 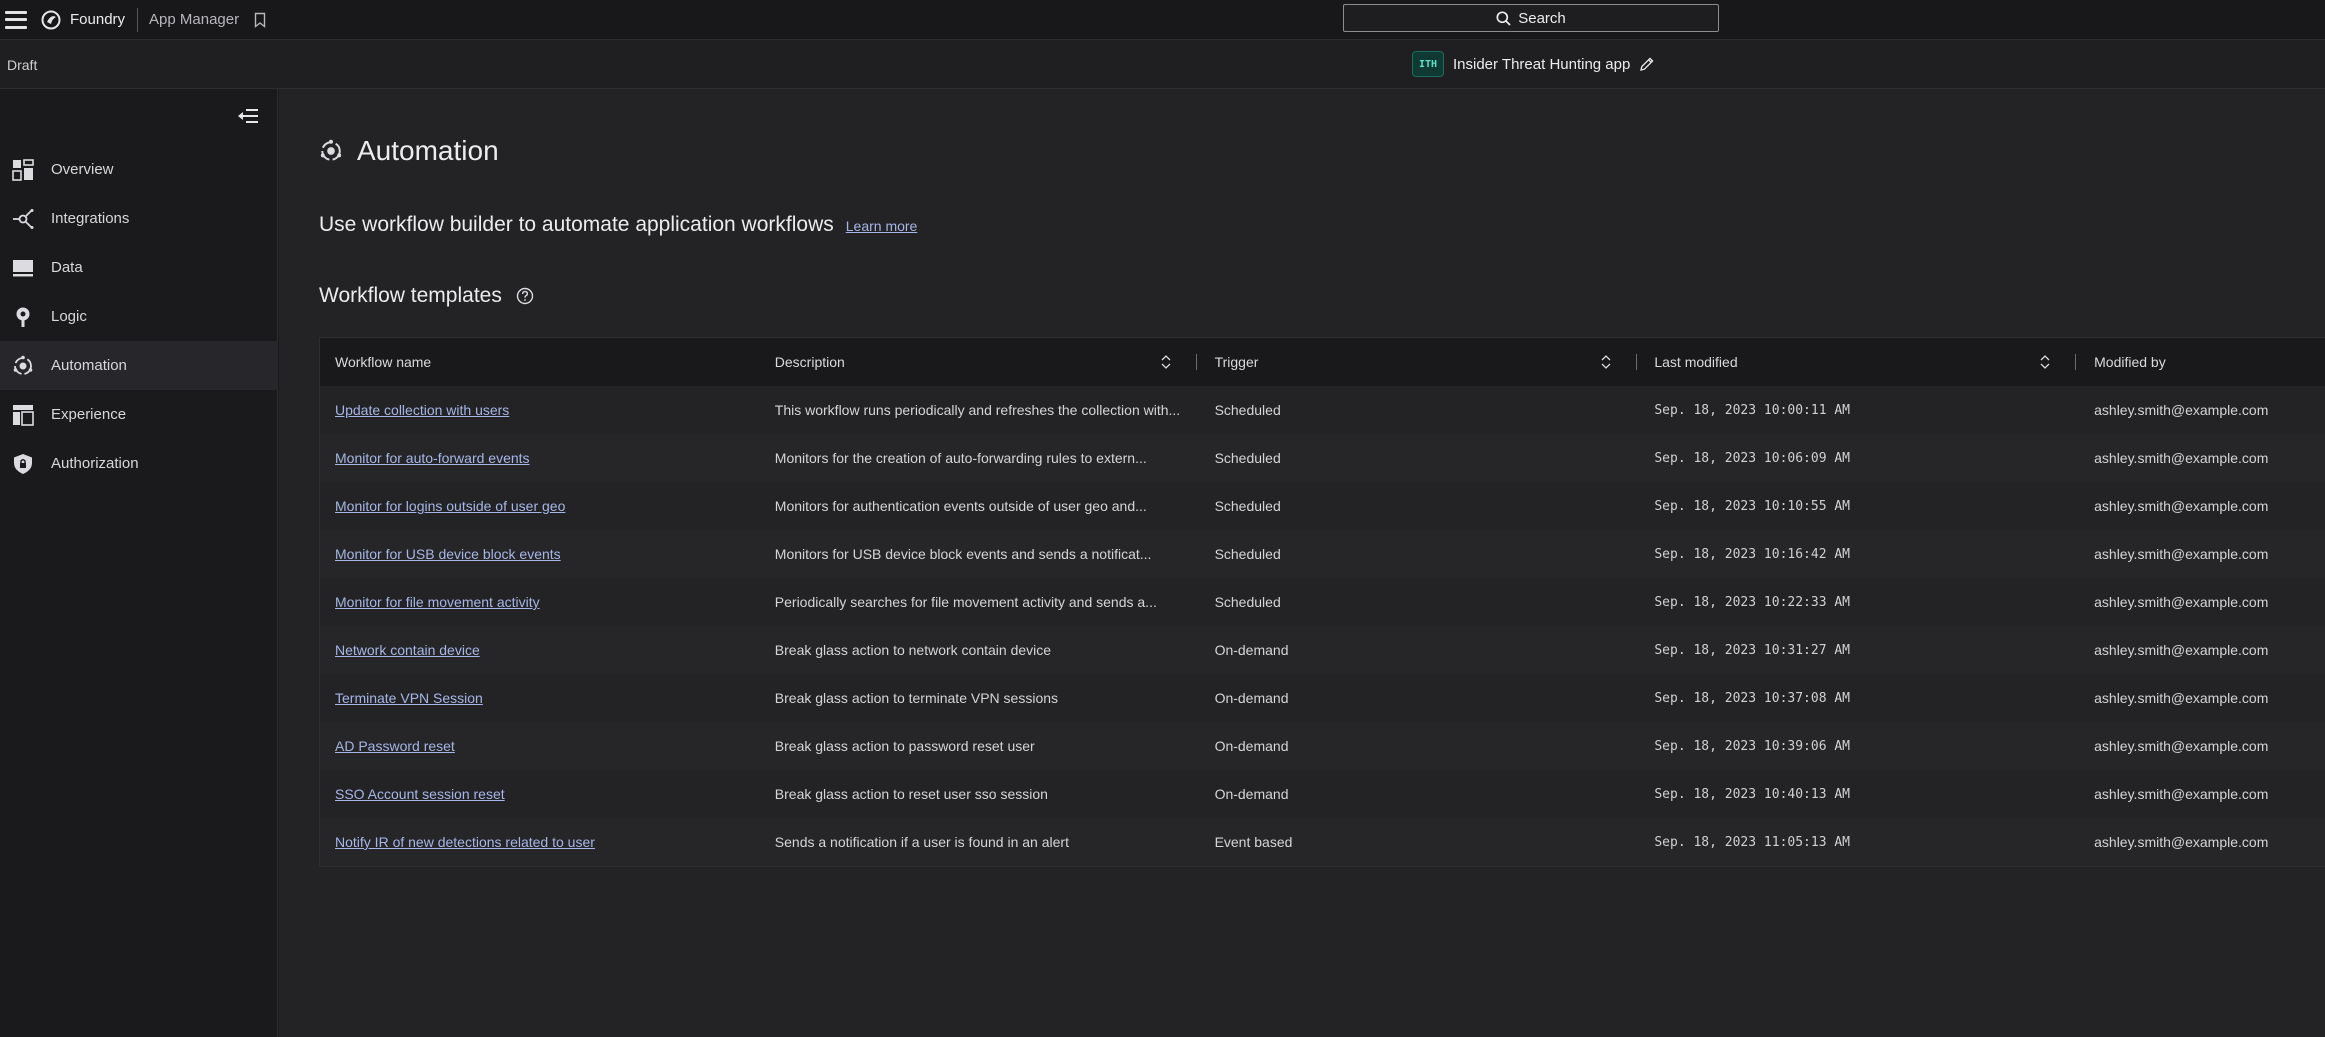 What do you see at coordinates (1428, 64) in the screenshot?
I see `app-icon: ITH` at bounding box center [1428, 64].